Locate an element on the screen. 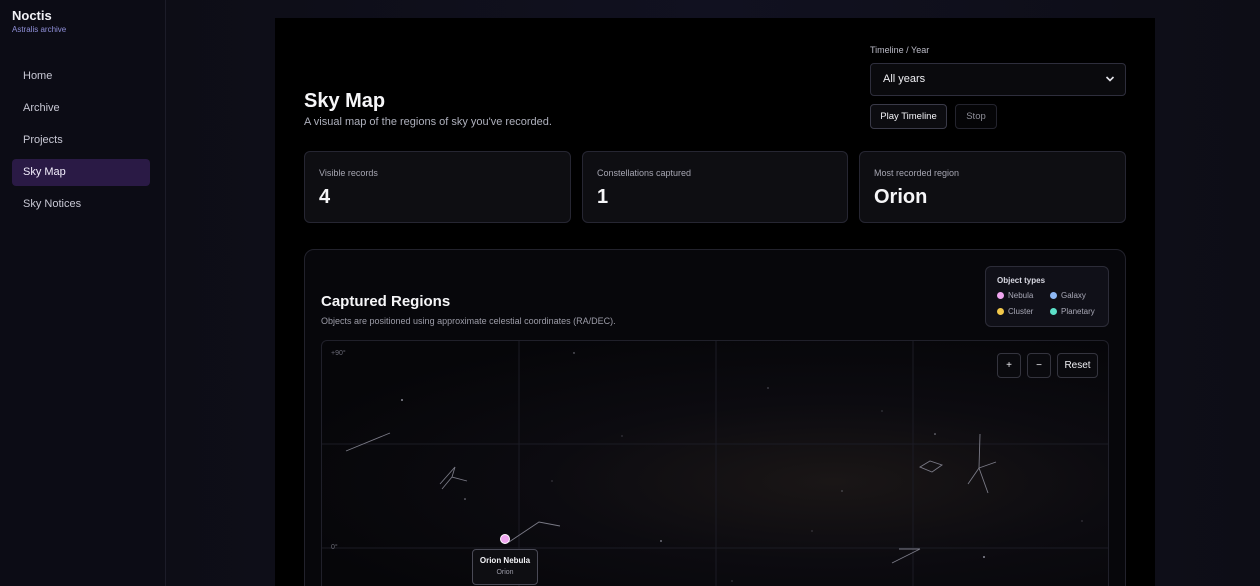 The width and height of the screenshot is (1260, 586). legend-label: Planetary is located at coordinates (1078, 311).